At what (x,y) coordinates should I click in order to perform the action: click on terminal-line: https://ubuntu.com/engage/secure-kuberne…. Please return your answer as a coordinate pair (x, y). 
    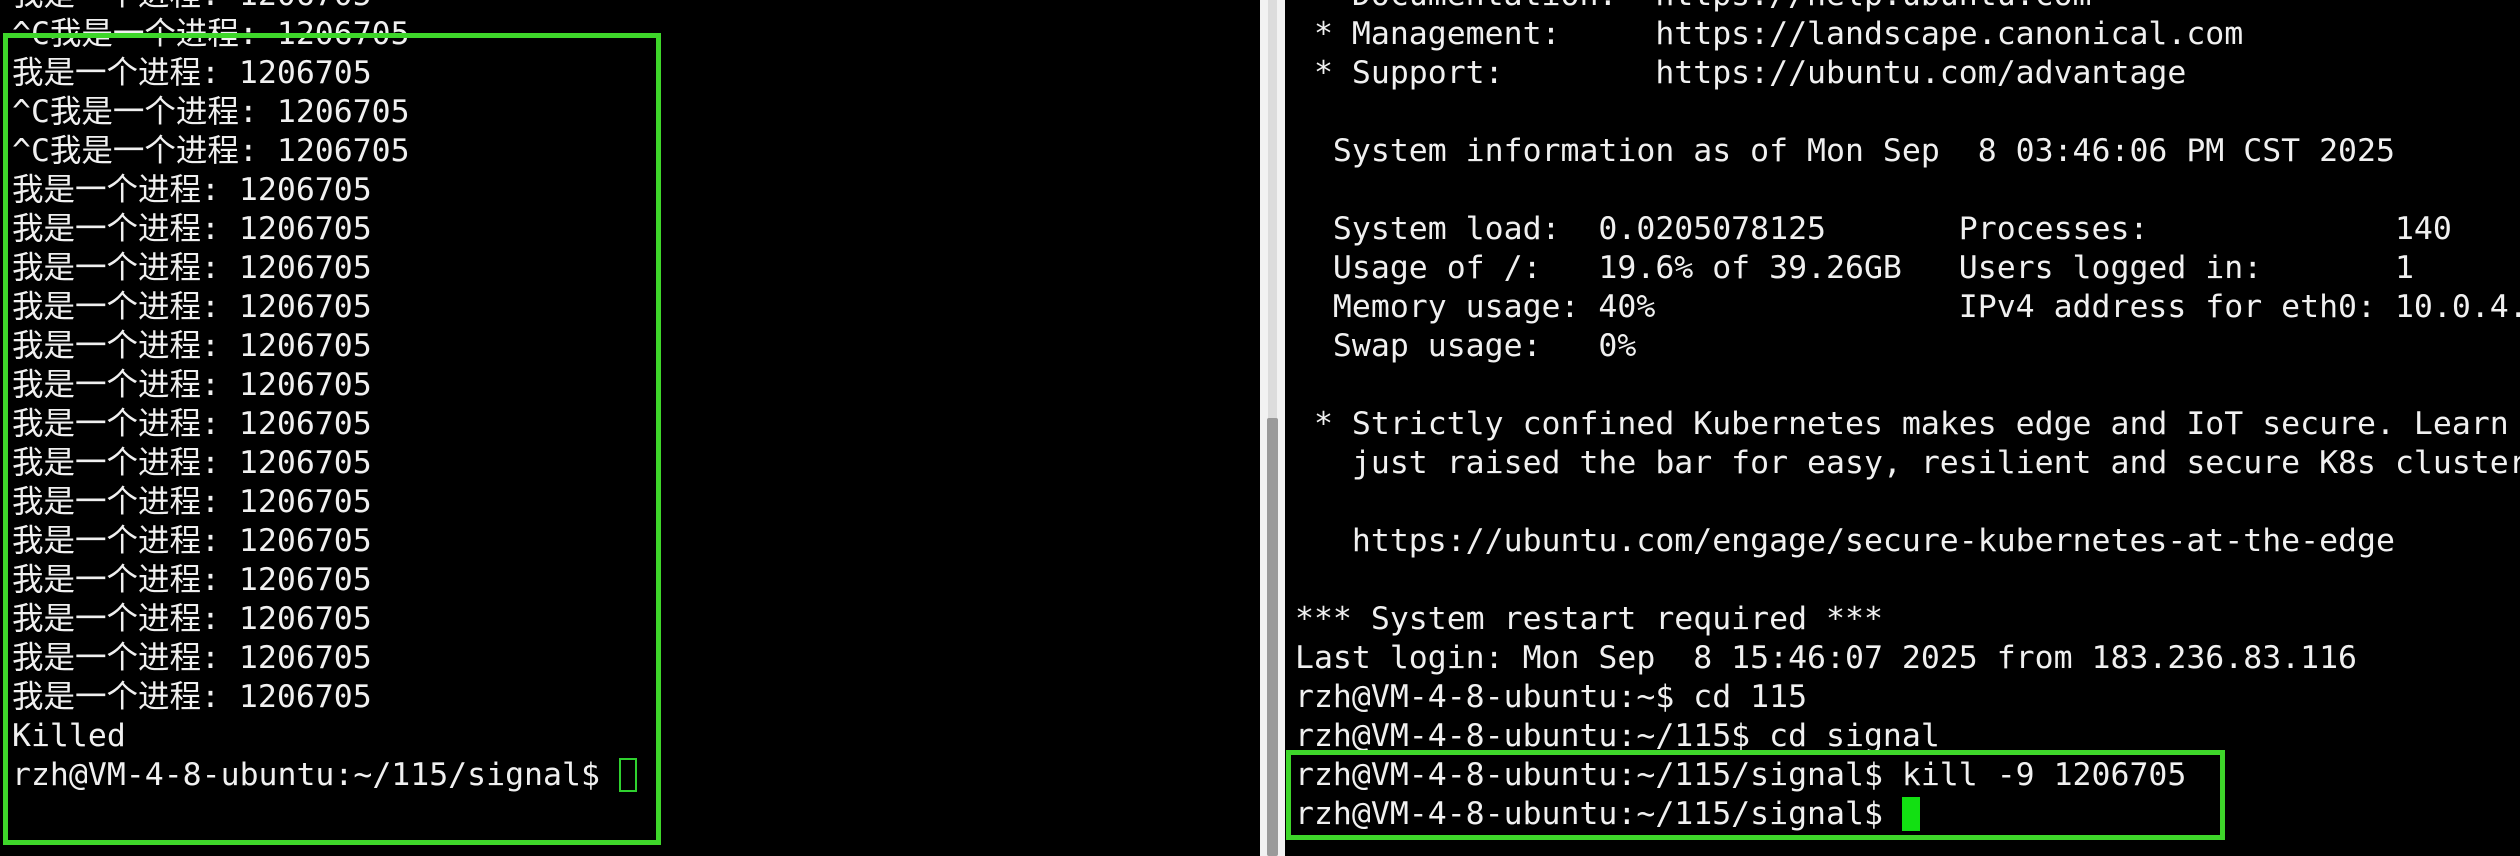
    Looking at the image, I should click on (1845, 541).